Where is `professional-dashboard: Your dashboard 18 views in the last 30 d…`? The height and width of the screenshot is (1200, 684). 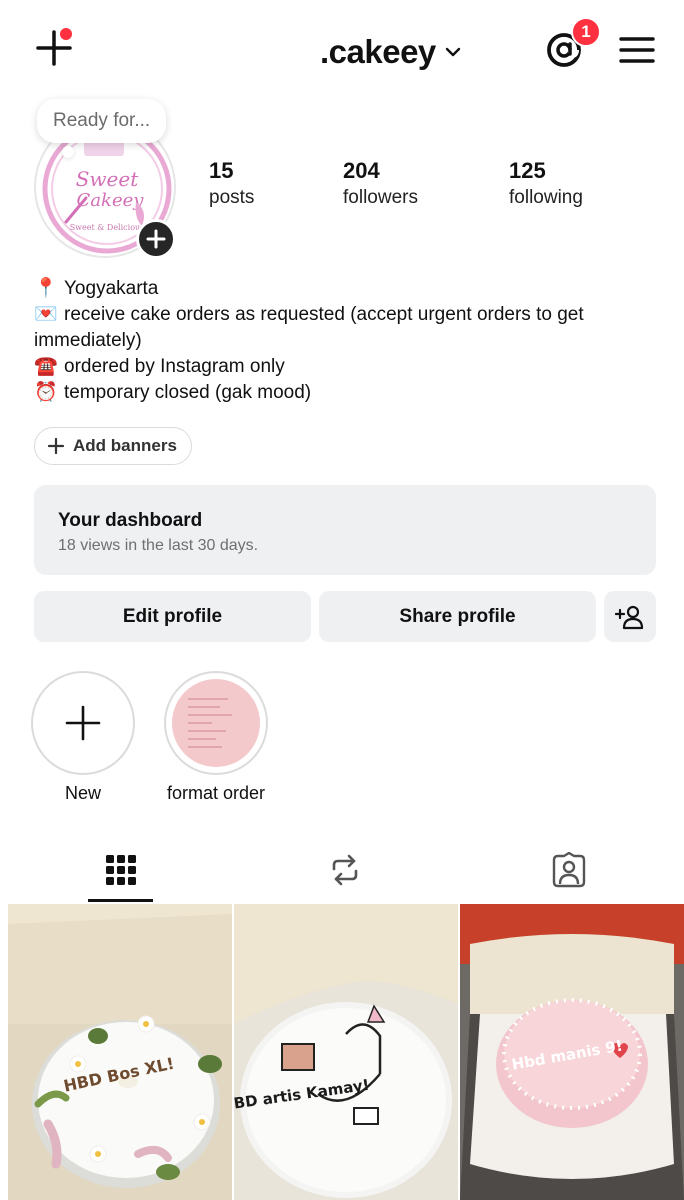 professional-dashboard: Your dashboard 18 views in the last 30 d… is located at coordinates (345, 530).